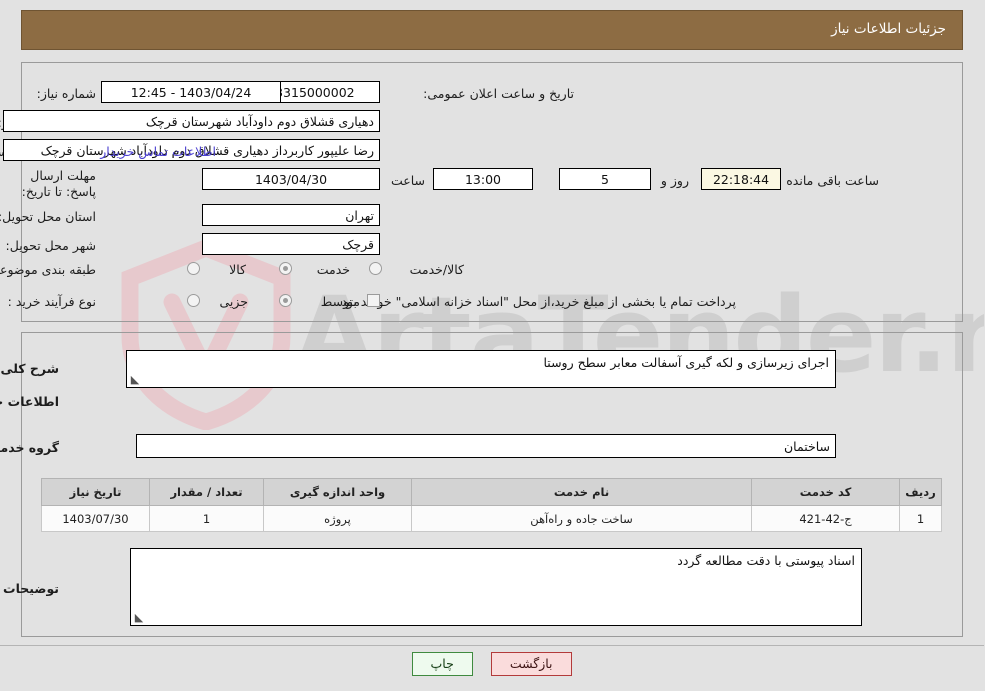 This screenshot has width=985, height=691. Describe the element at coordinates (675, 180) in the screenshot. I see `days-unit-label: روز و` at that location.